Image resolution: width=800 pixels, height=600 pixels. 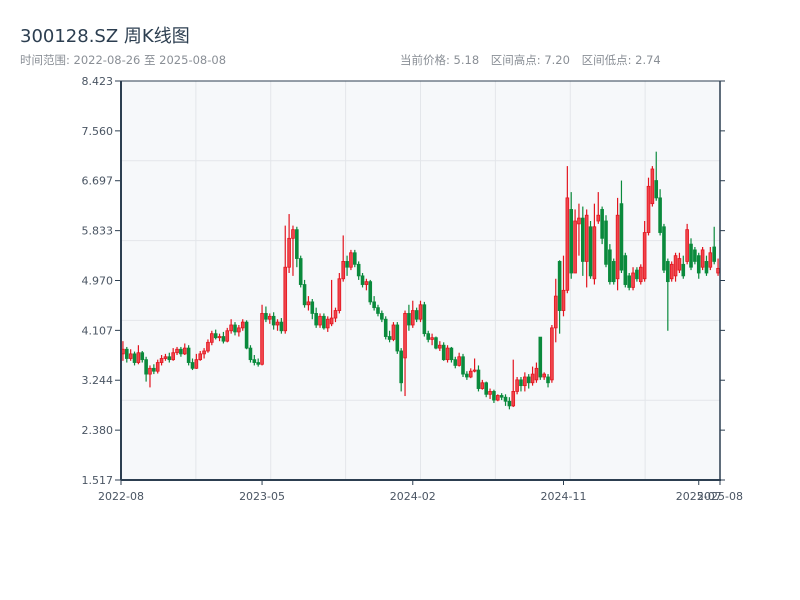 What do you see at coordinates (98, 430) in the screenshot?
I see `y-tick-label: 2.380` at bounding box center [98, 430].